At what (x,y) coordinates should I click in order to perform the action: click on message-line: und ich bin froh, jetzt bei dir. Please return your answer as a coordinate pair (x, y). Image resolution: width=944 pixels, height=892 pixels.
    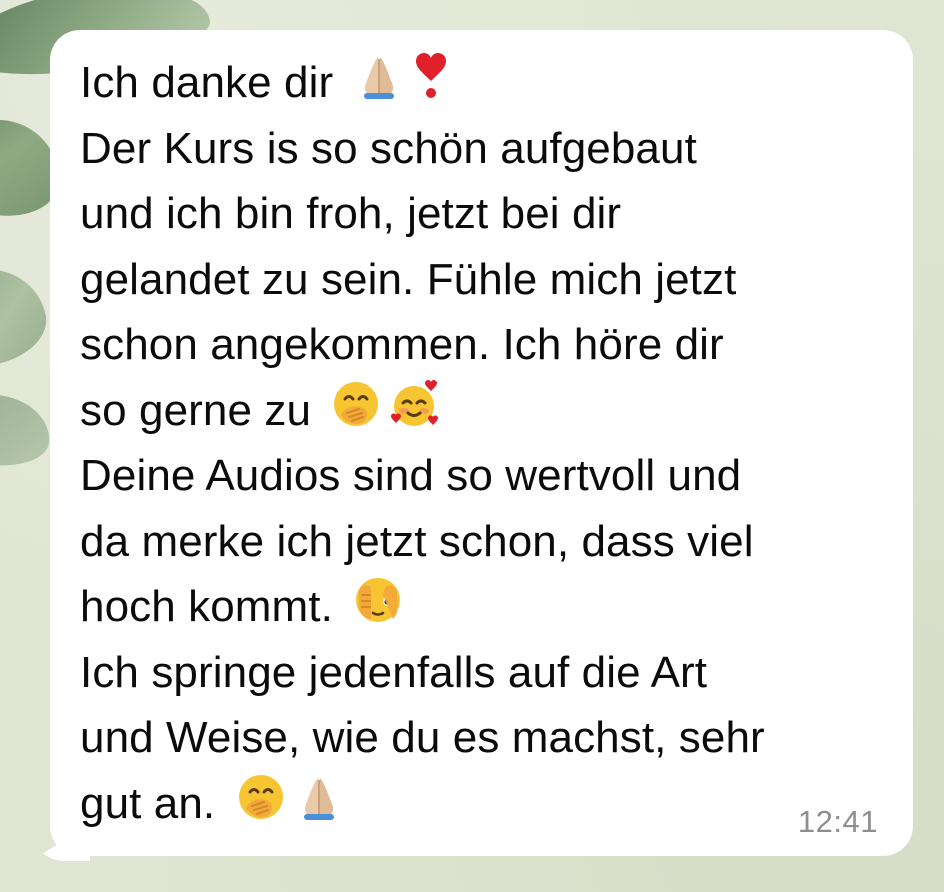
    Looking at the image, I should click on (480, 214).